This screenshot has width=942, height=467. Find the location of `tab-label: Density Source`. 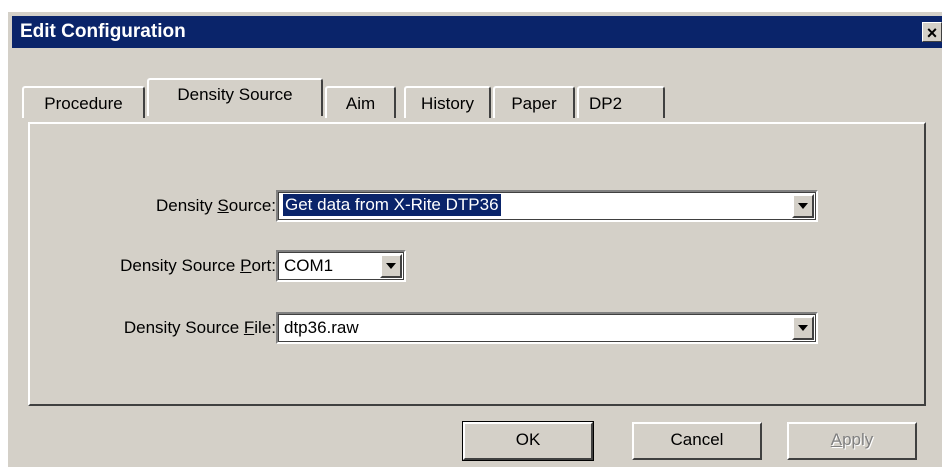

tab-label: Density Source is located at coordinates (235, 94).